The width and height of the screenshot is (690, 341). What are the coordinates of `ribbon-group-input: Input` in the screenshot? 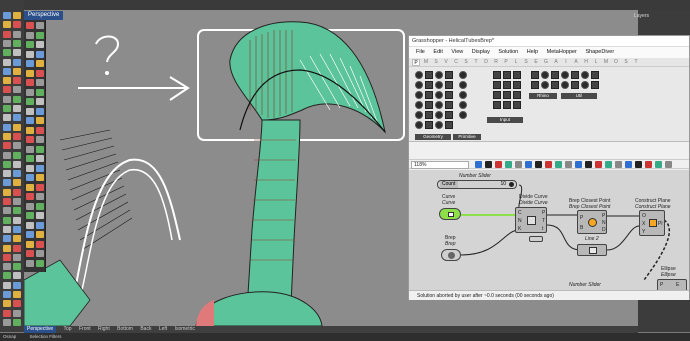 It's located at (505, 120).